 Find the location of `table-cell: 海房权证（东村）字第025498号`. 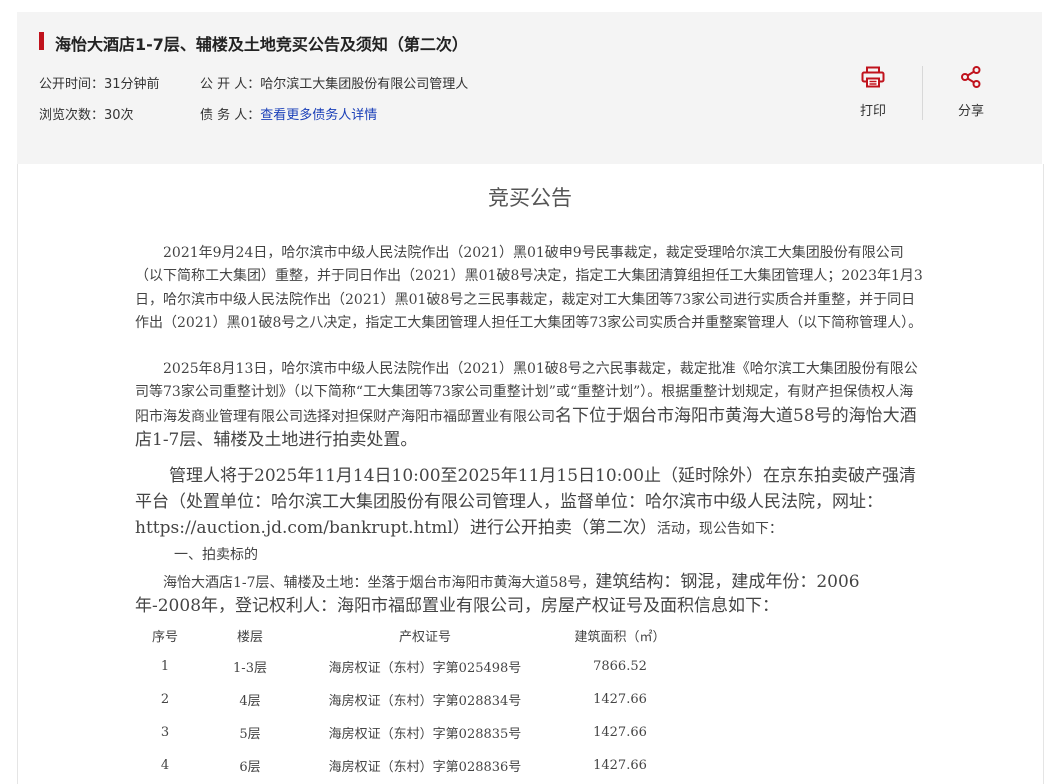

table-cell: 海房权证（东村）字第025498号 is located at coordinates (425, 668).